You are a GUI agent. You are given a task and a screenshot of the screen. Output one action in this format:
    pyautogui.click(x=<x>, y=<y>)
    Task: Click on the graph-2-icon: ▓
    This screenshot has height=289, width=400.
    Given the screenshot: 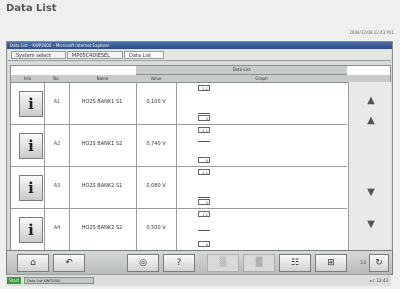 What is the action you would take?
    pyautogui.click(x=259, y=263)
    